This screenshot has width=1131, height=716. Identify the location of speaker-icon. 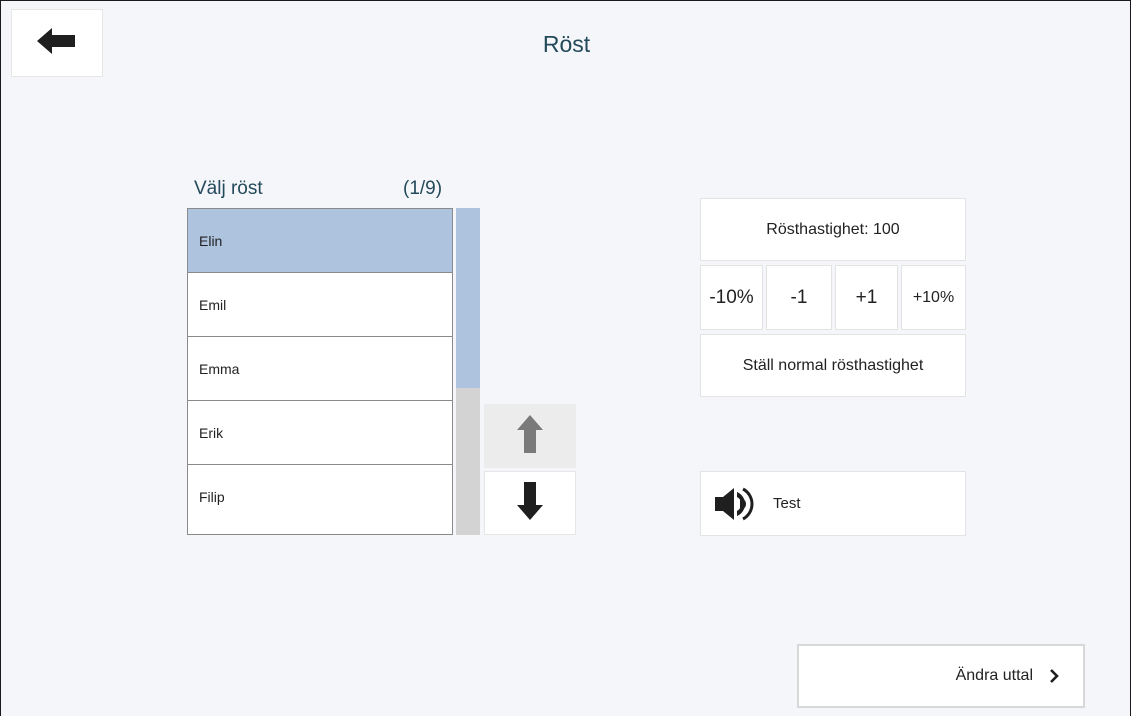
(738, 504).